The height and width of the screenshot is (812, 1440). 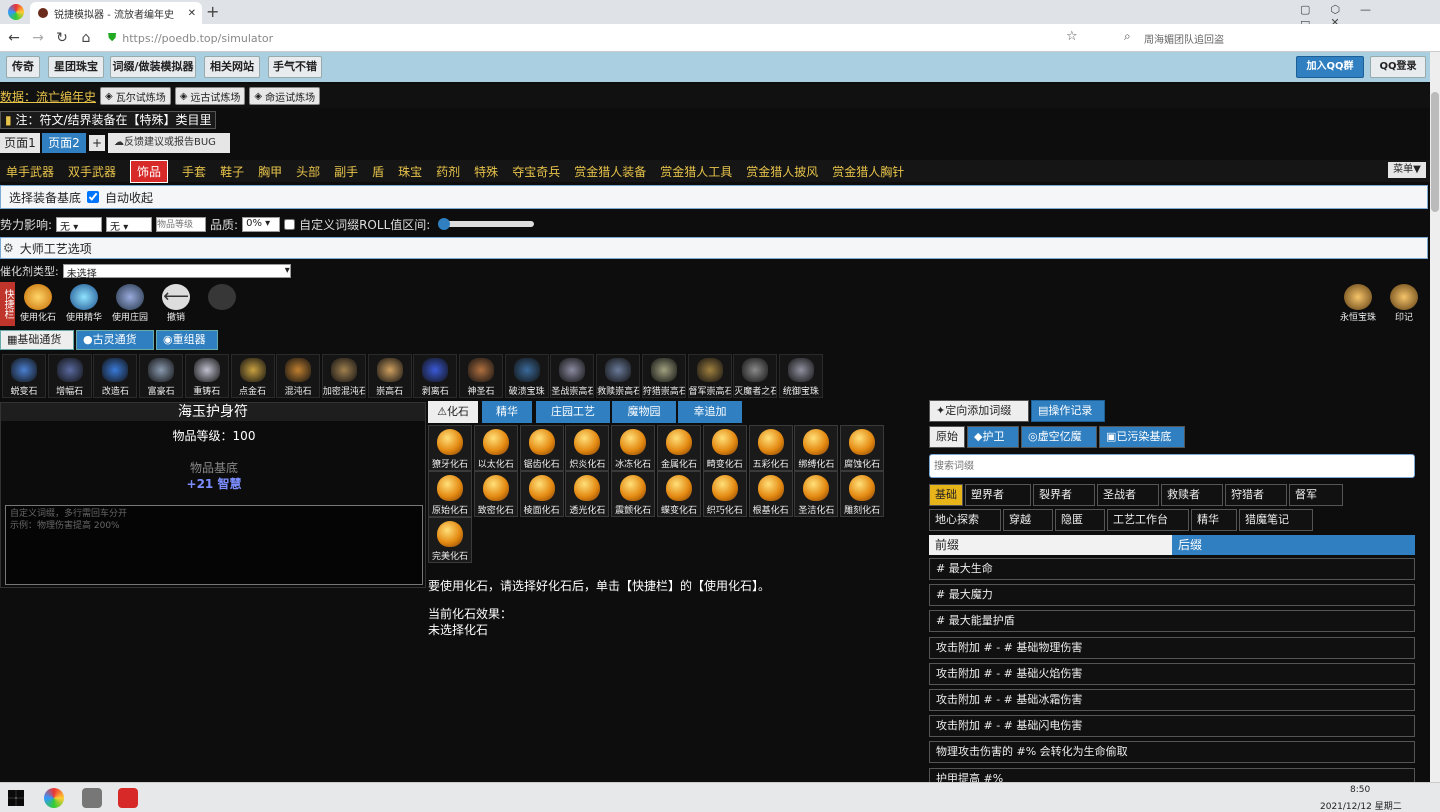 I want to click on catalyst-select: 未选择 ▾, so click(x=176, y=272).